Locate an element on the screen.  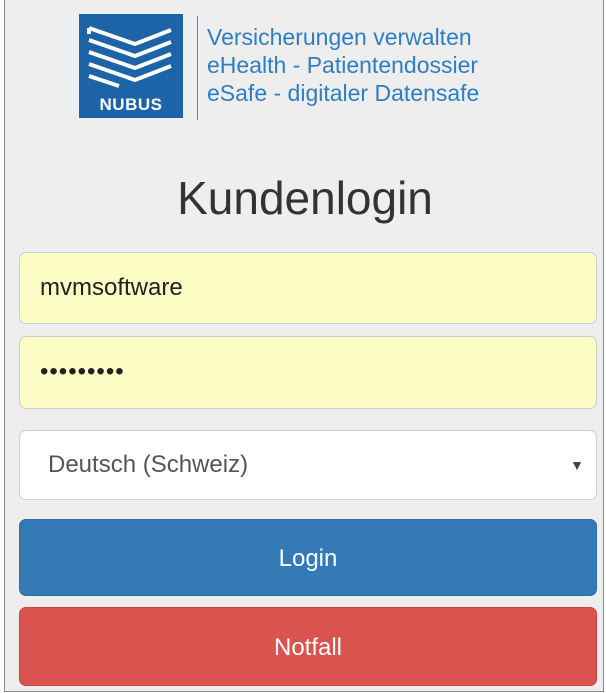
header-divider is located at coordinates (197, 68).